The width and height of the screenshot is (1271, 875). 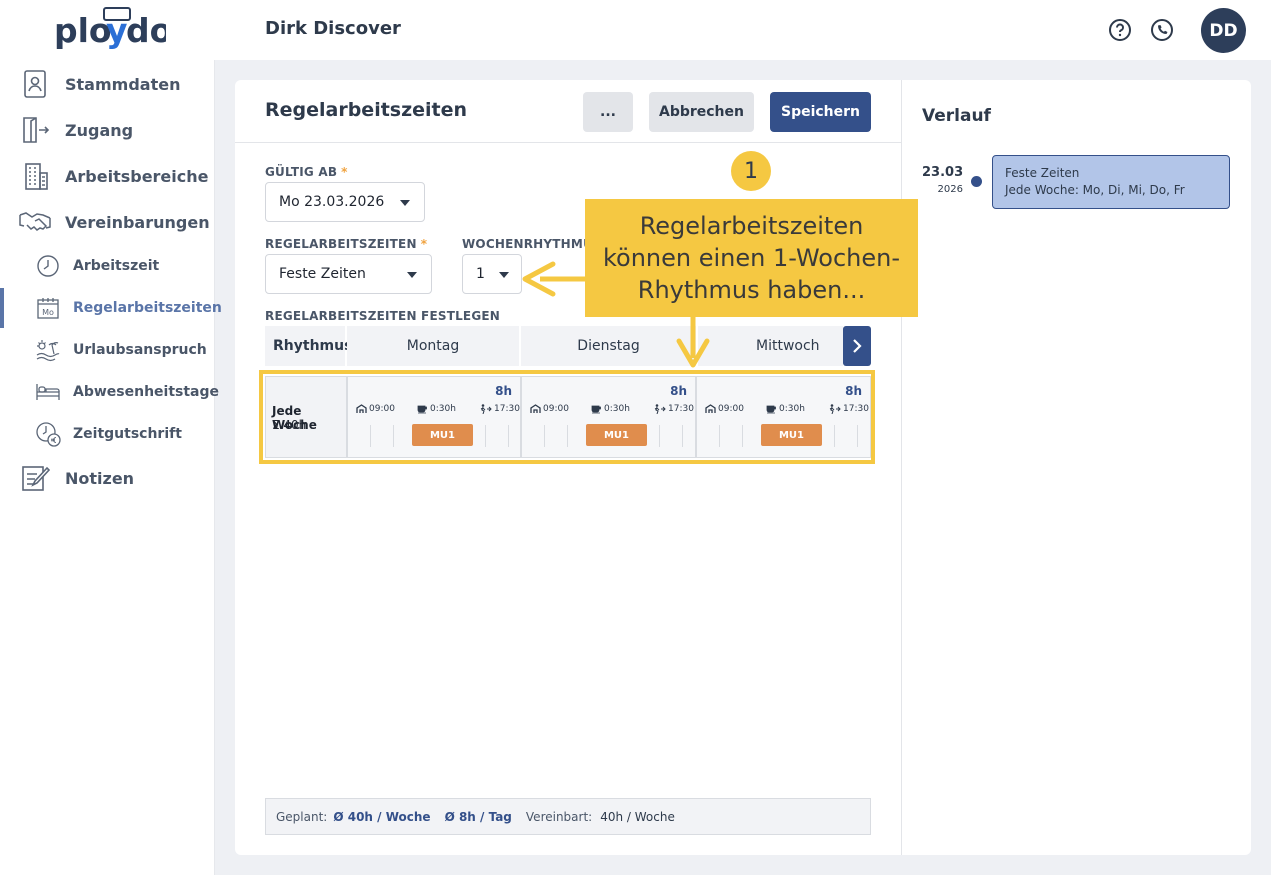 What do you see at coordinates (1162, 30) in the screenshot?
I see `phone-icon` at bounding box center [1162, 30].